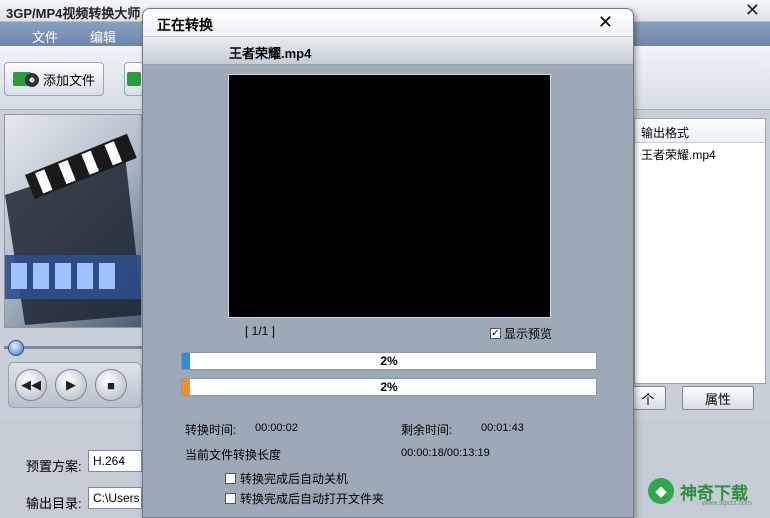  Describe the element at coordinates (103, 36) in the screenshot. I see `menu-edit: 编辑` at that location.